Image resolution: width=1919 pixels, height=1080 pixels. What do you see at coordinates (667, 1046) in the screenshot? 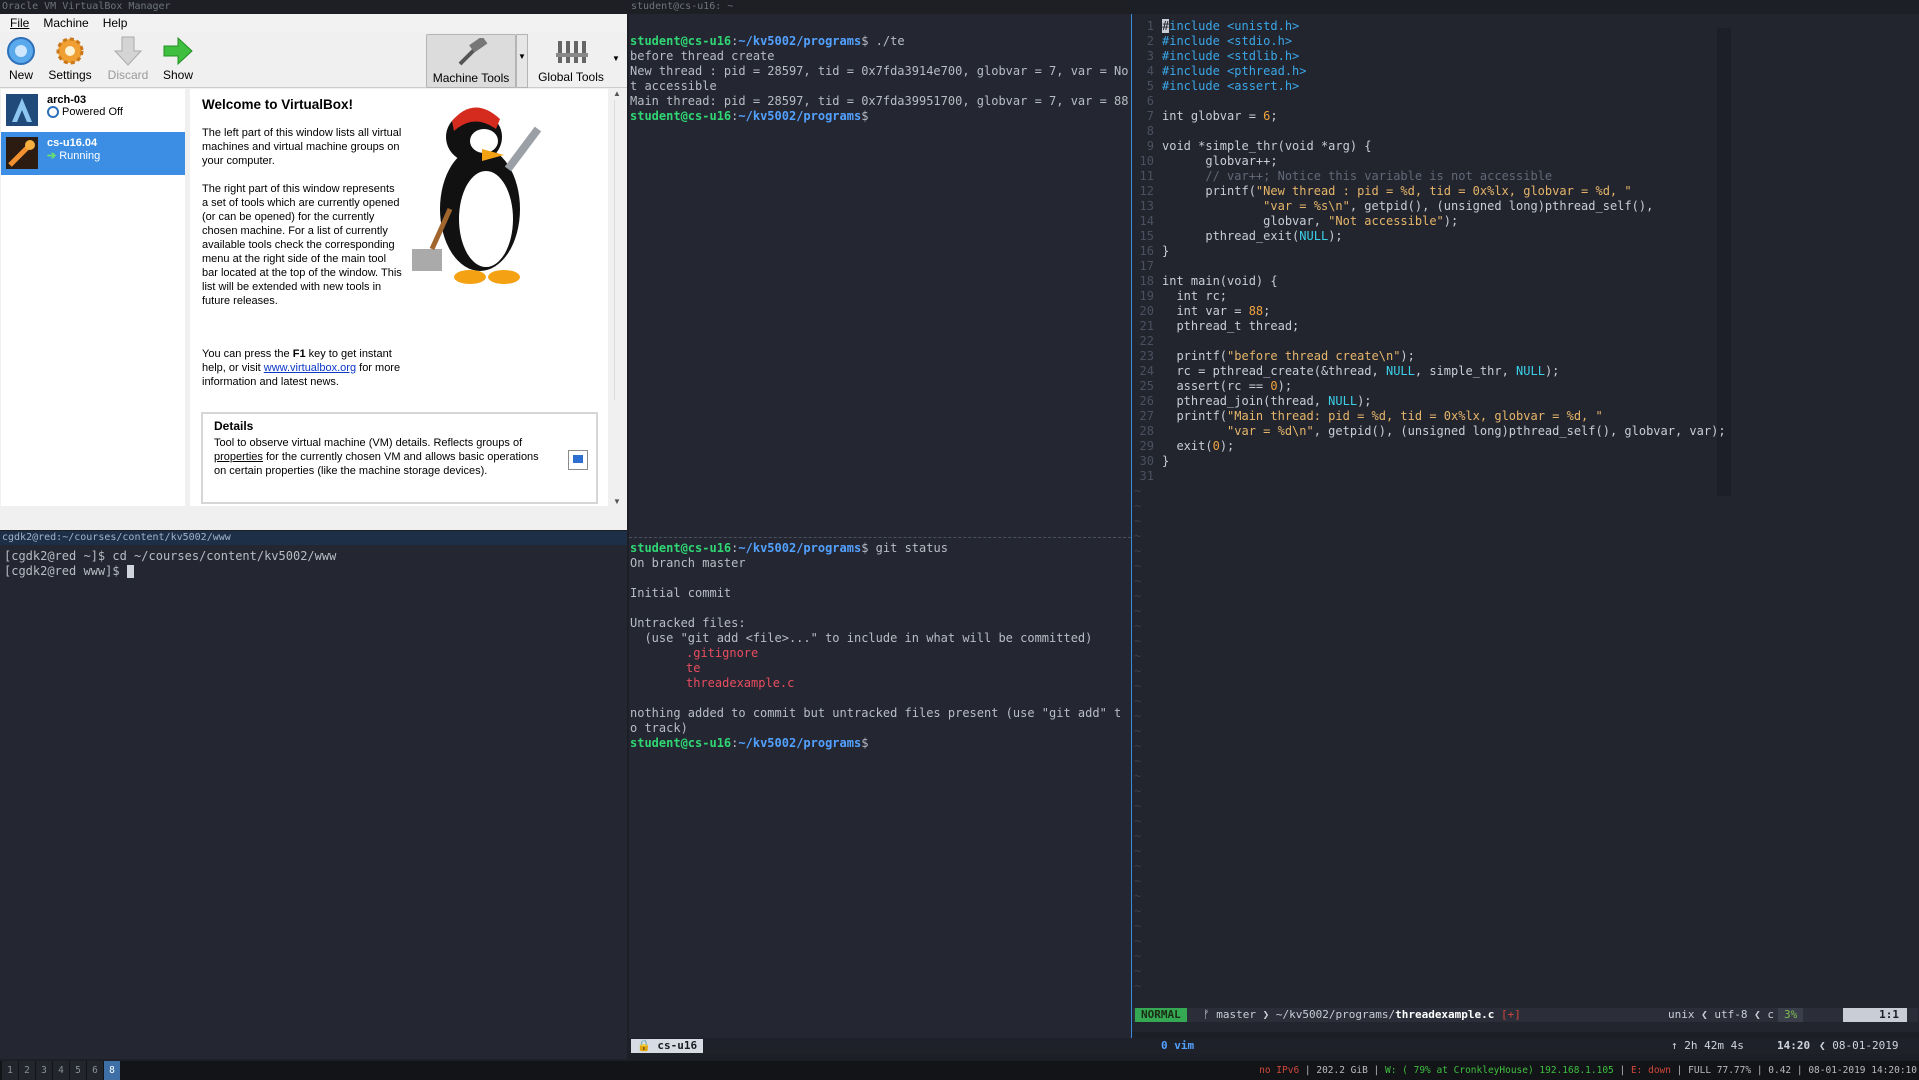
I see `tmux-session: 🔒 cs-u16` at bounding box center [667, 1046].